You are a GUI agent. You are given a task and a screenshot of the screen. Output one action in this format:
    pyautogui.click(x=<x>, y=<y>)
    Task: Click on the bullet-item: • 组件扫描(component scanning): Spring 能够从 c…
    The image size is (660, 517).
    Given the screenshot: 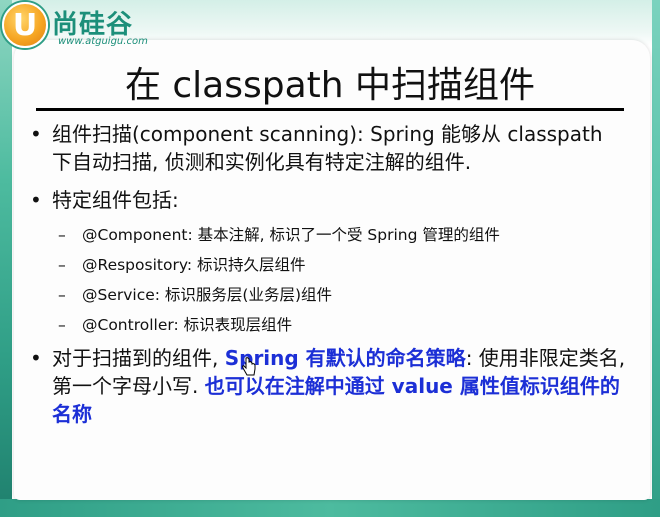 What is the action you would take?
    pyautogui.click(x=328, y=148)
    